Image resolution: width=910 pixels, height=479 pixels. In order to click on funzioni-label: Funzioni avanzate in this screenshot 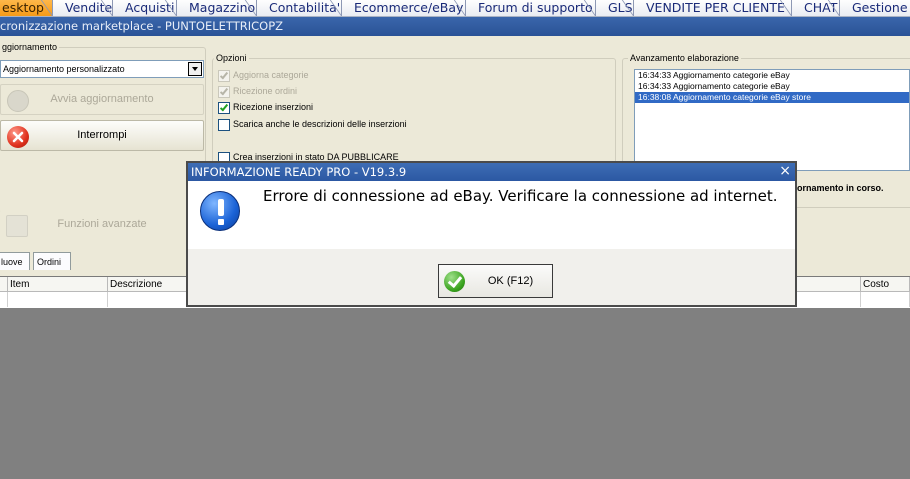, I will do `click(102, 224)`.